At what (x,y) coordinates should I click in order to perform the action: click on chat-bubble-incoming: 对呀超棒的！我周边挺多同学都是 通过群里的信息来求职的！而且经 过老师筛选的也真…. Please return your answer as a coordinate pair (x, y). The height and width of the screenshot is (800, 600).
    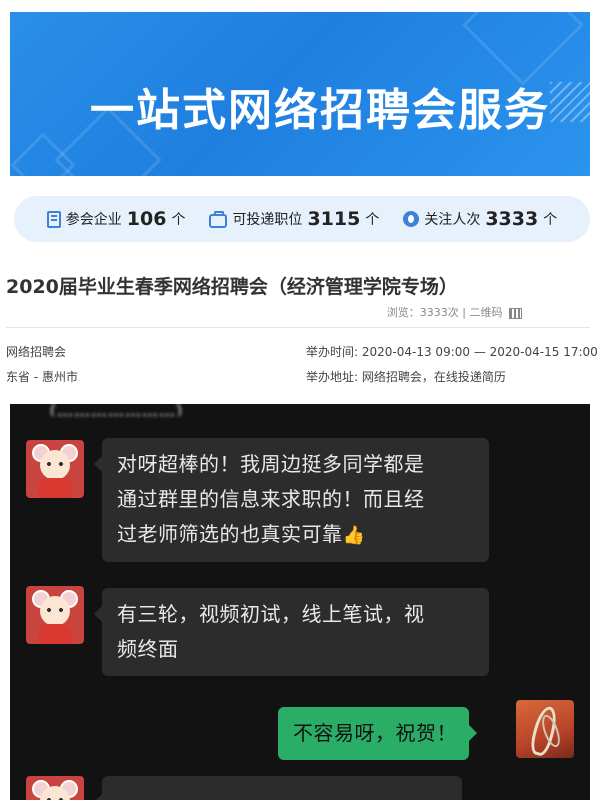
    Looking at the image, I should click on (291, 500).